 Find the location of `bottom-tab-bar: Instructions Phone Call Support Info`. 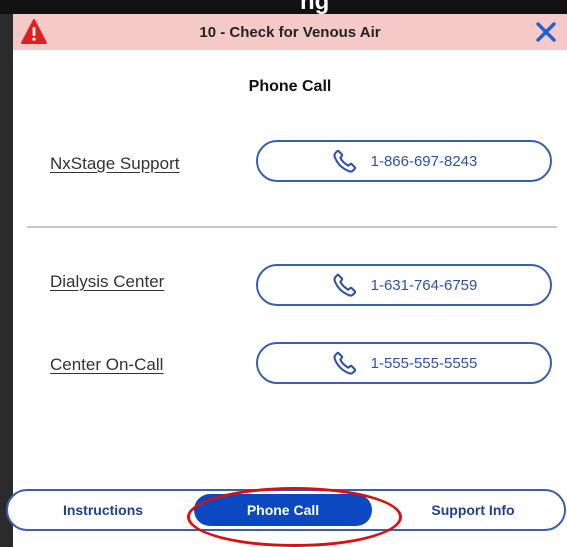

bottom-tab-bar: Instructions Phone Call Support Info is located at coordinates (286, 510).